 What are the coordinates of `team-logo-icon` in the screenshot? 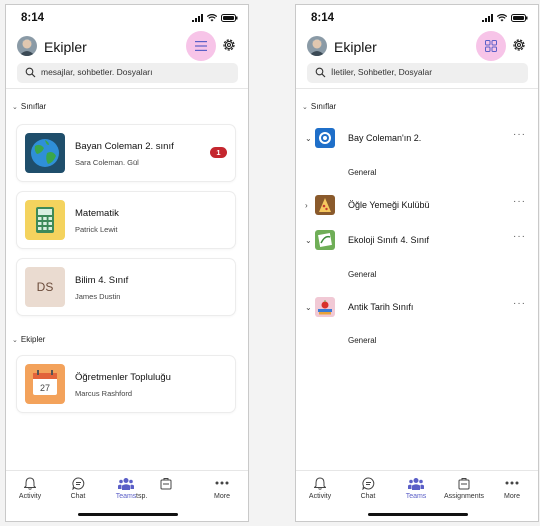 It's located at (325, 138).